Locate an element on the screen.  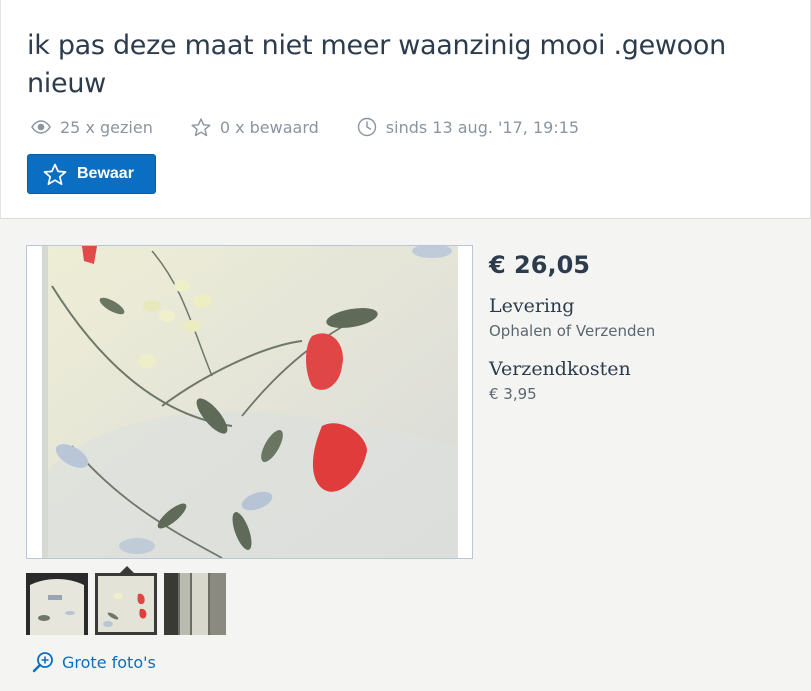
grote-fotos-link: Grote foto's is located at coordinates (94, 662).